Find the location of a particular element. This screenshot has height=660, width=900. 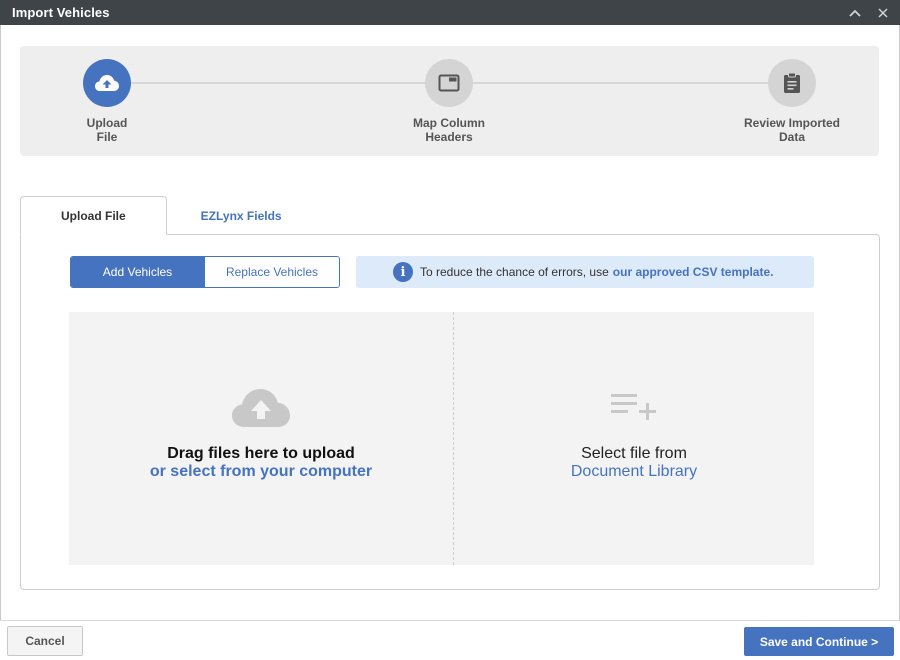

dialog-footer: Cancel Save and Continue > is located at coordinates (450, 640).